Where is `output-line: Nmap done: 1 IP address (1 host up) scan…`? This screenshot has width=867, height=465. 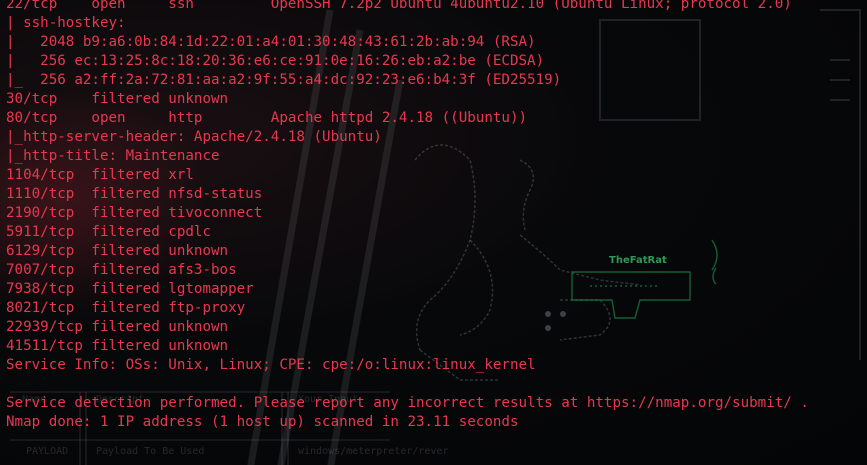 output-line: Nmap done: 1 IP address (1 host up) scan… is located at coordinates (262, 422).